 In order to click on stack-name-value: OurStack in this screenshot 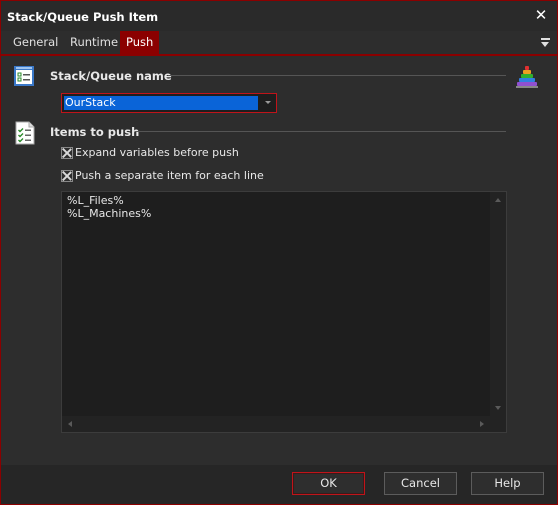, I will do `click(161, 103)`.